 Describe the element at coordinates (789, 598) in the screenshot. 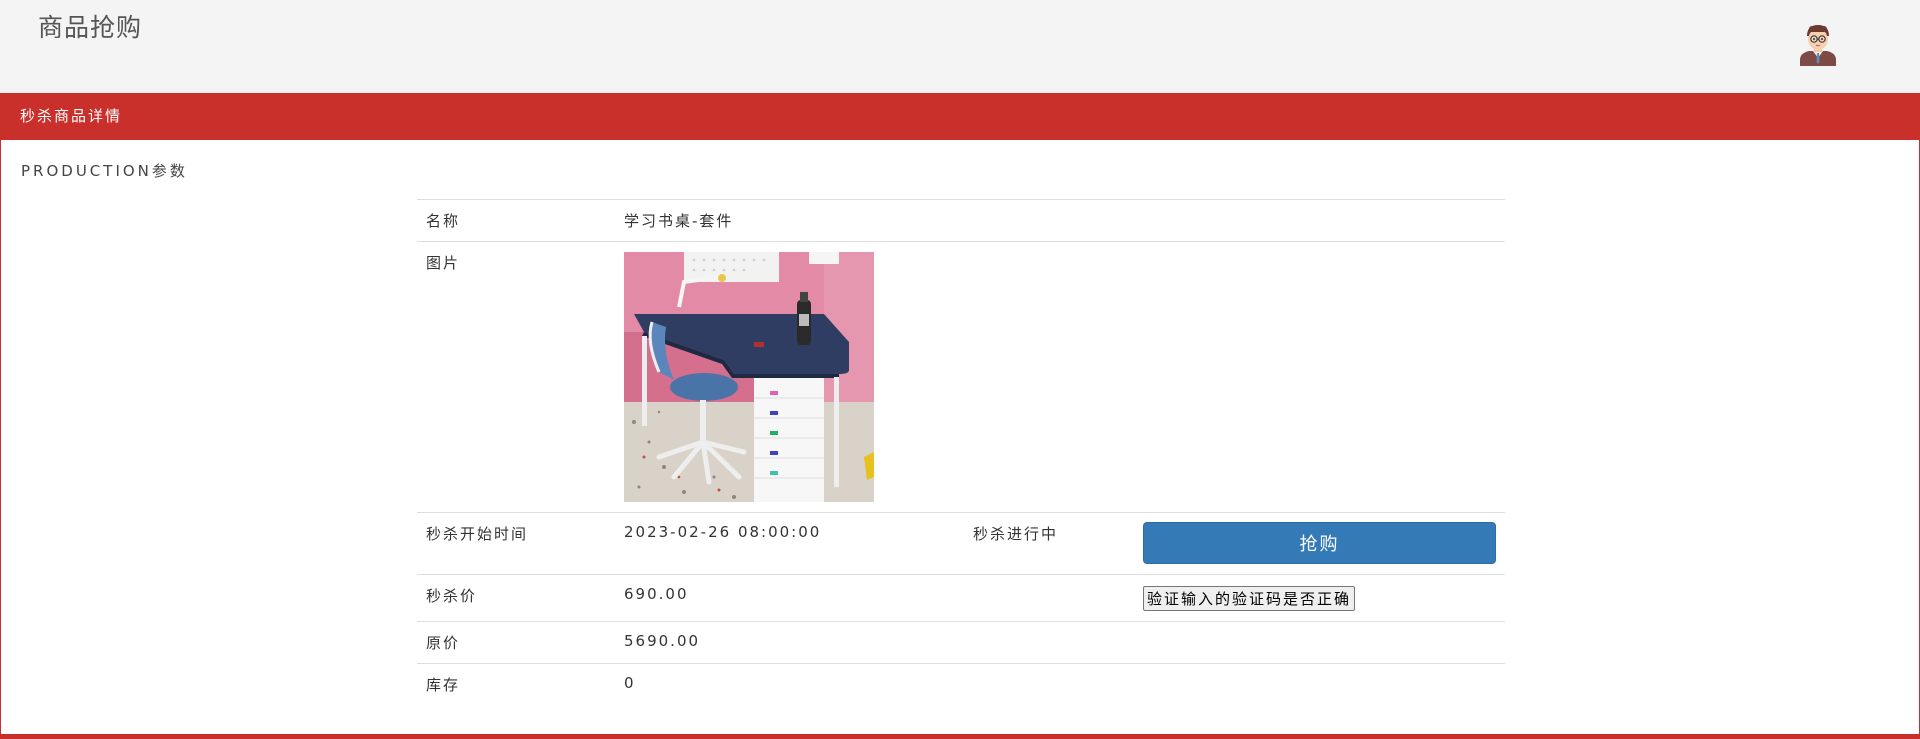

I see `seckill-price-value: 690.00` at that location.